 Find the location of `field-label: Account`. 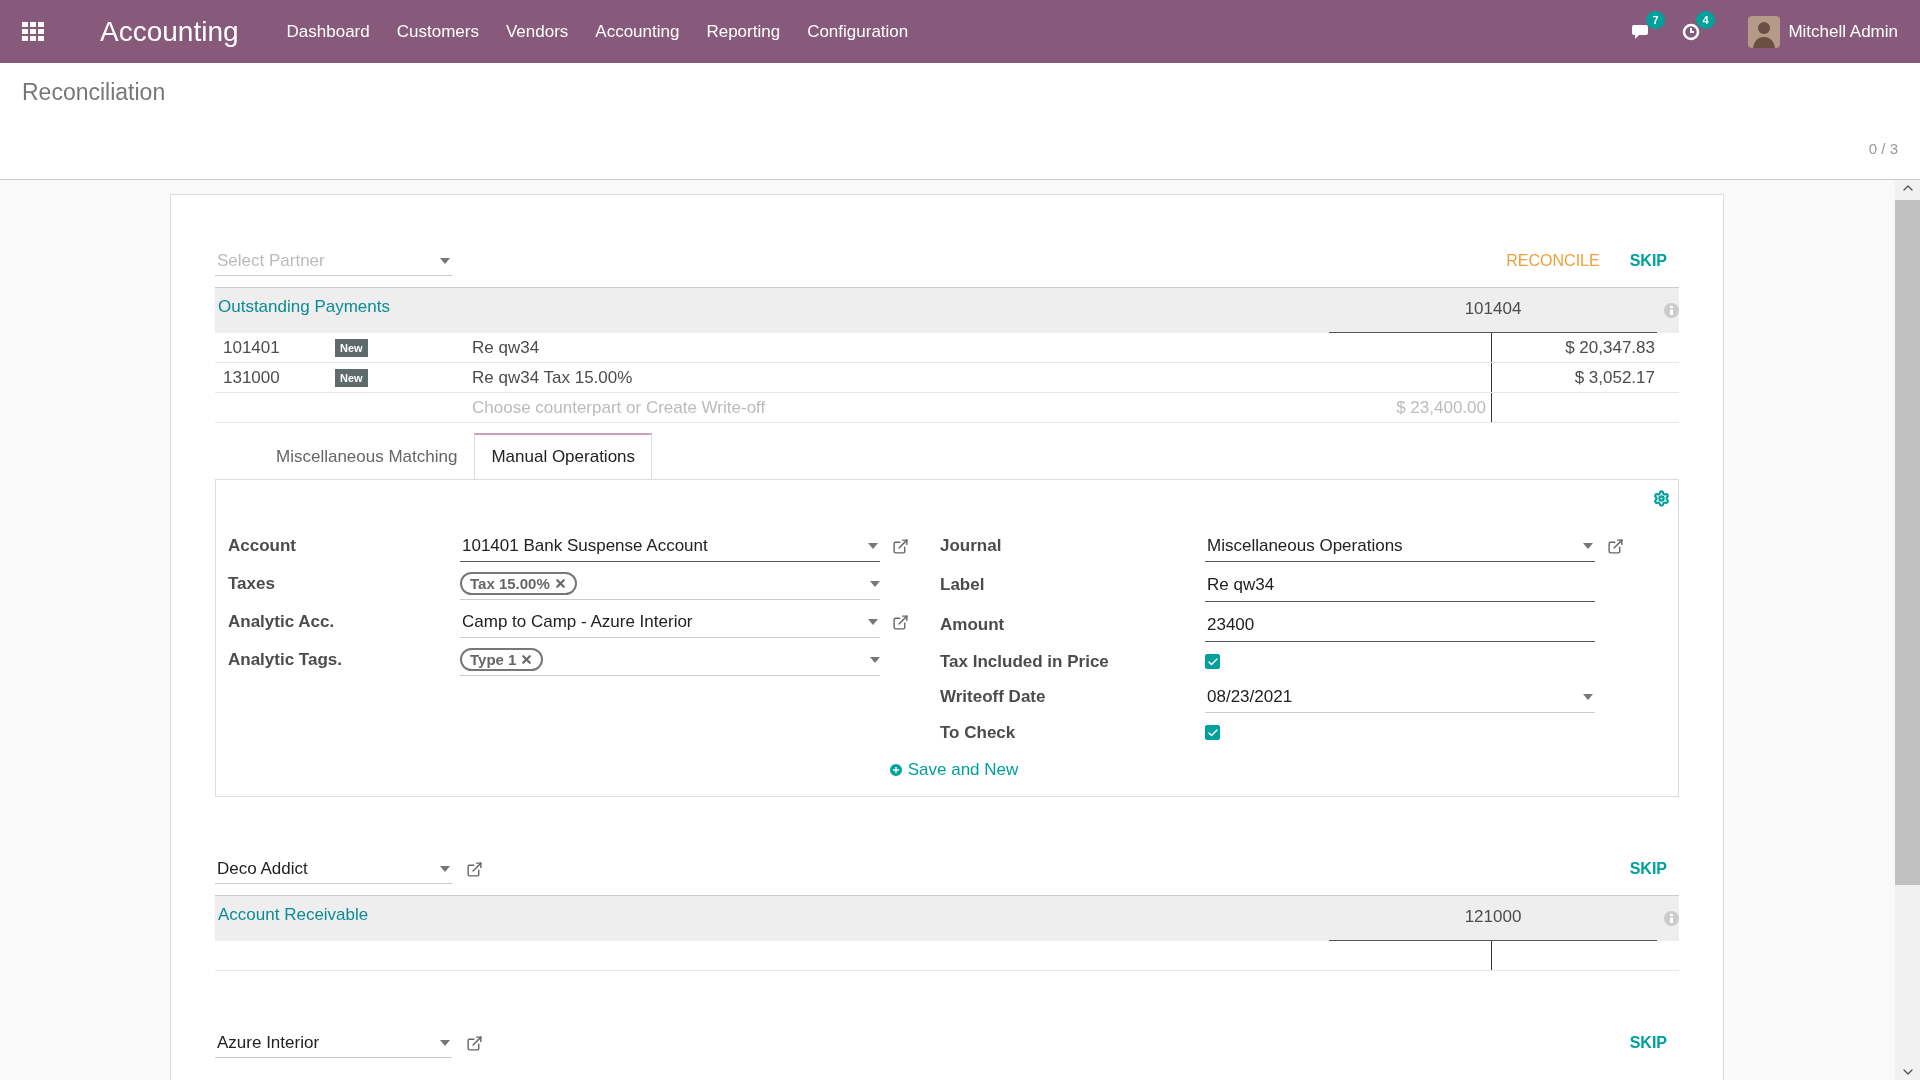

field-label: Account is located at coordinates (262, 546).